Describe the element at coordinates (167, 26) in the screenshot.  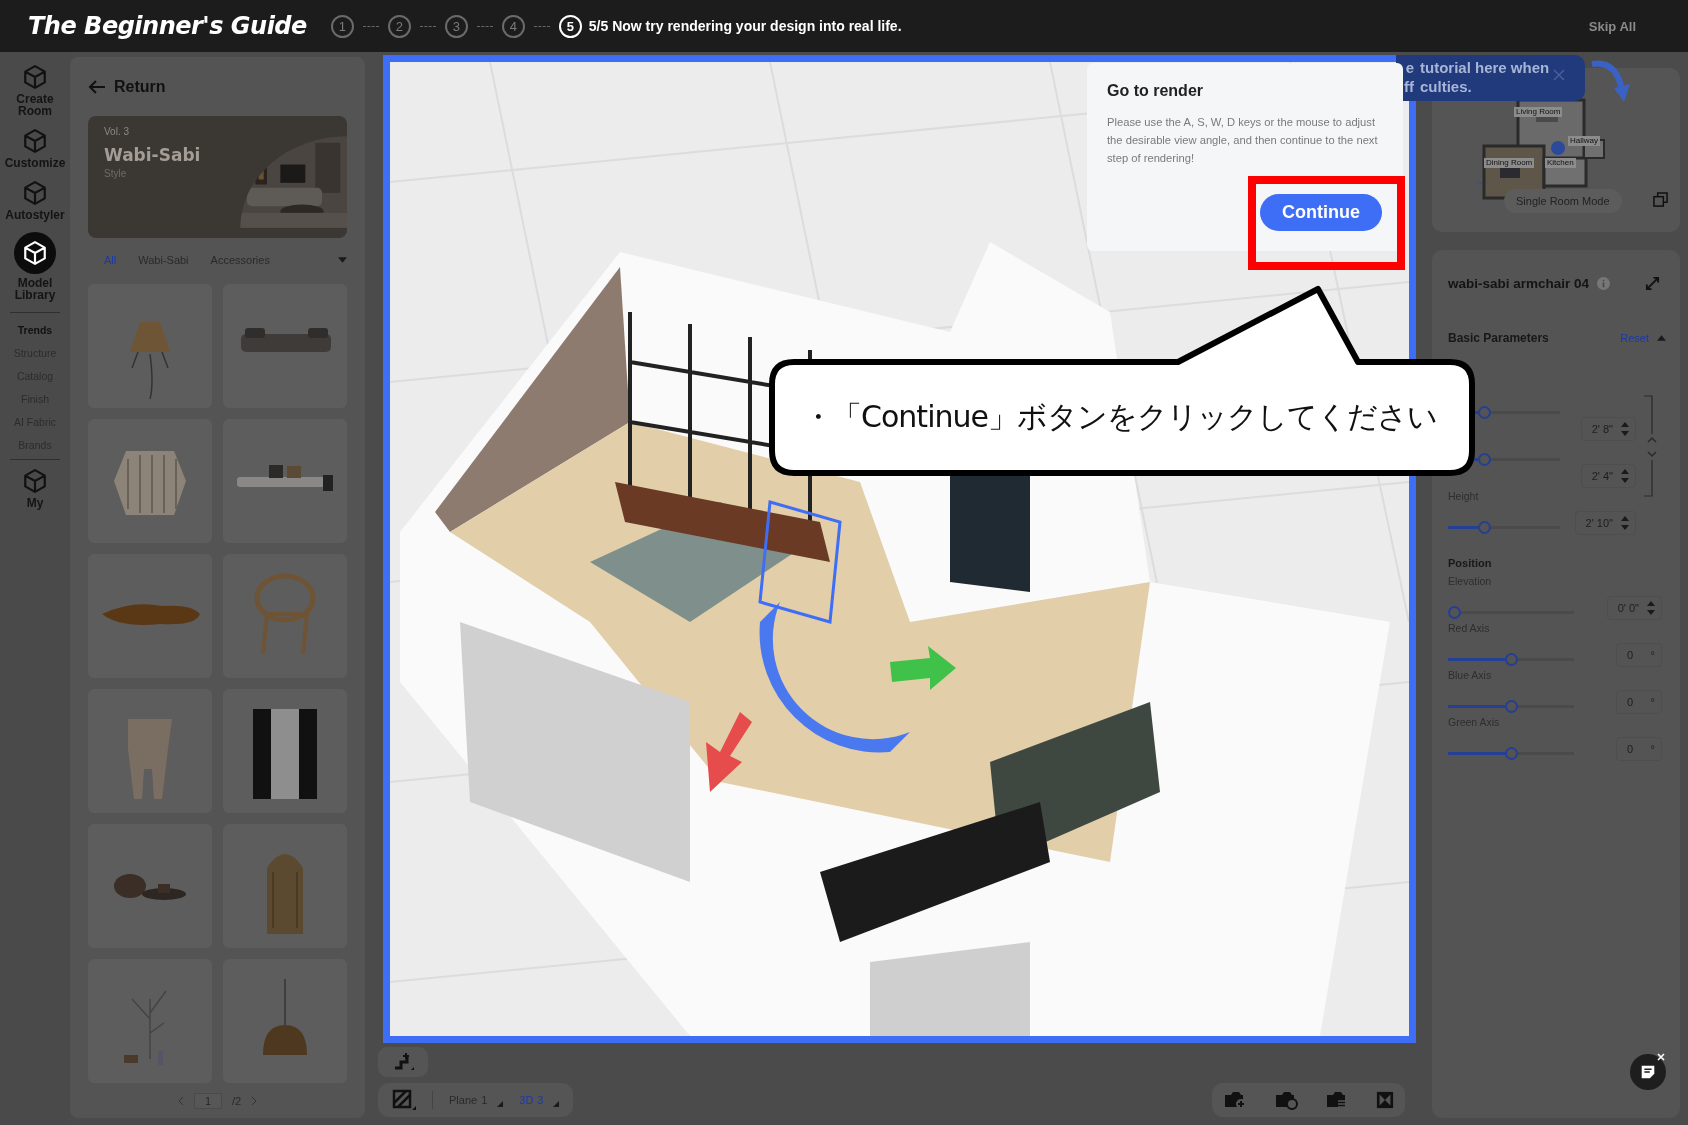
I see `guide-title: The Beginner's Guide` at that location.